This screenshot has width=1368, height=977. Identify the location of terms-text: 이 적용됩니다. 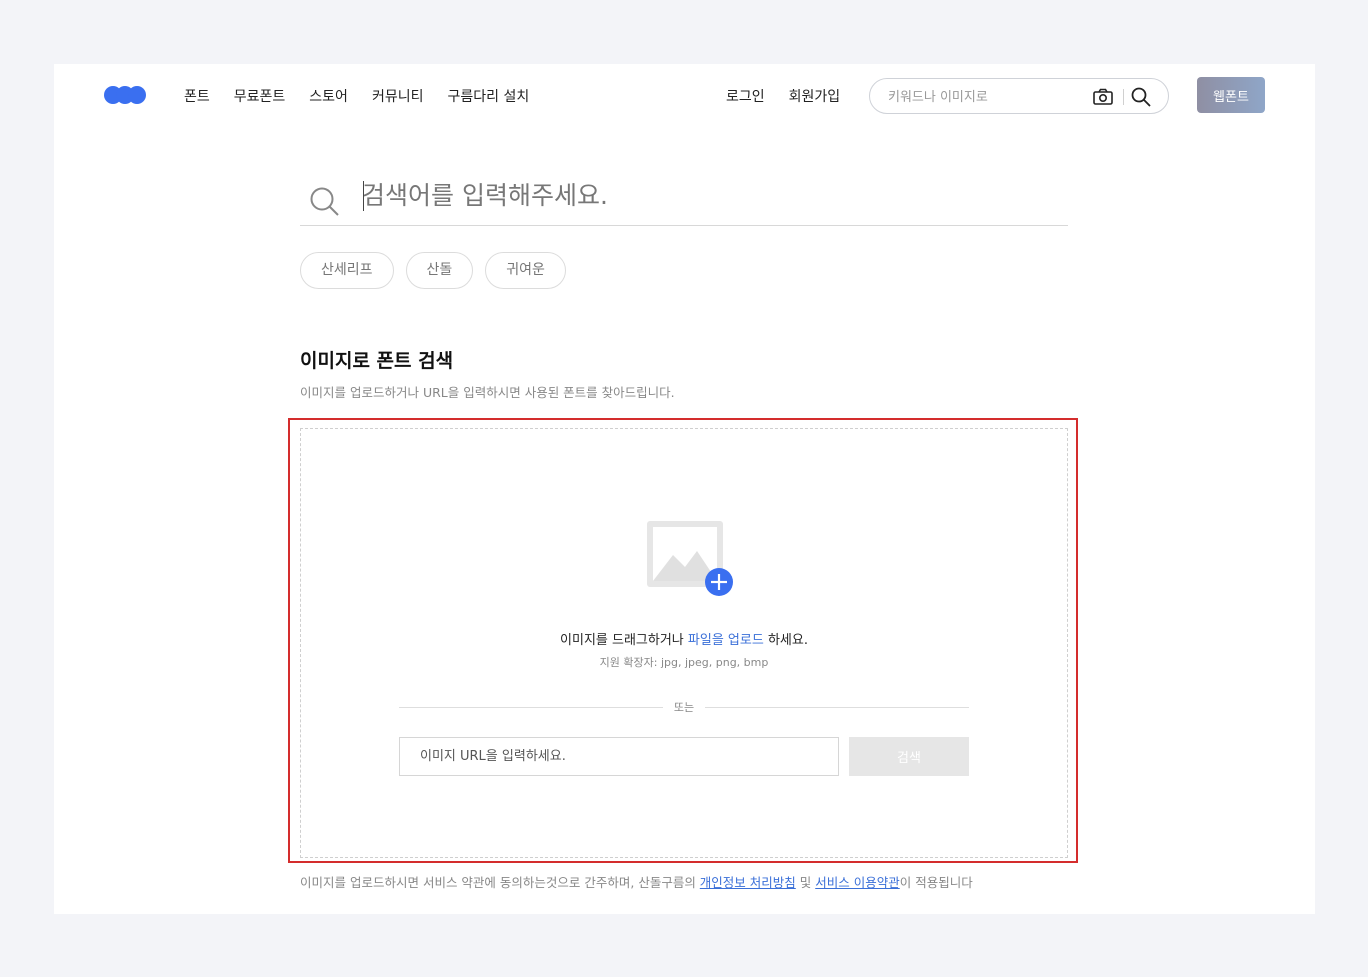
(936, 882).